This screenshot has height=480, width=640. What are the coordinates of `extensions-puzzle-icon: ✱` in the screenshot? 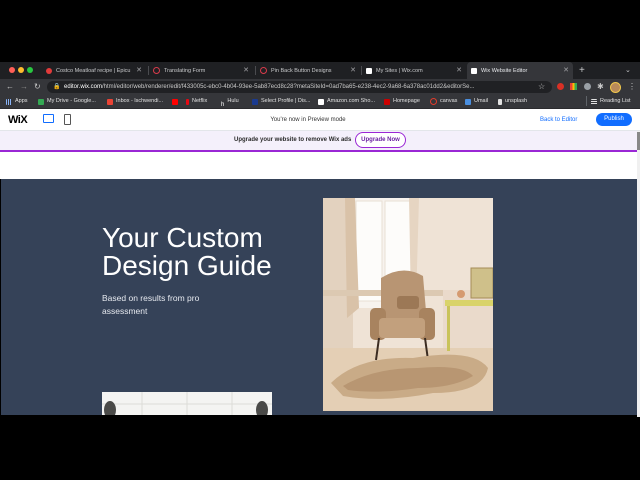 It's located at (600, 87).